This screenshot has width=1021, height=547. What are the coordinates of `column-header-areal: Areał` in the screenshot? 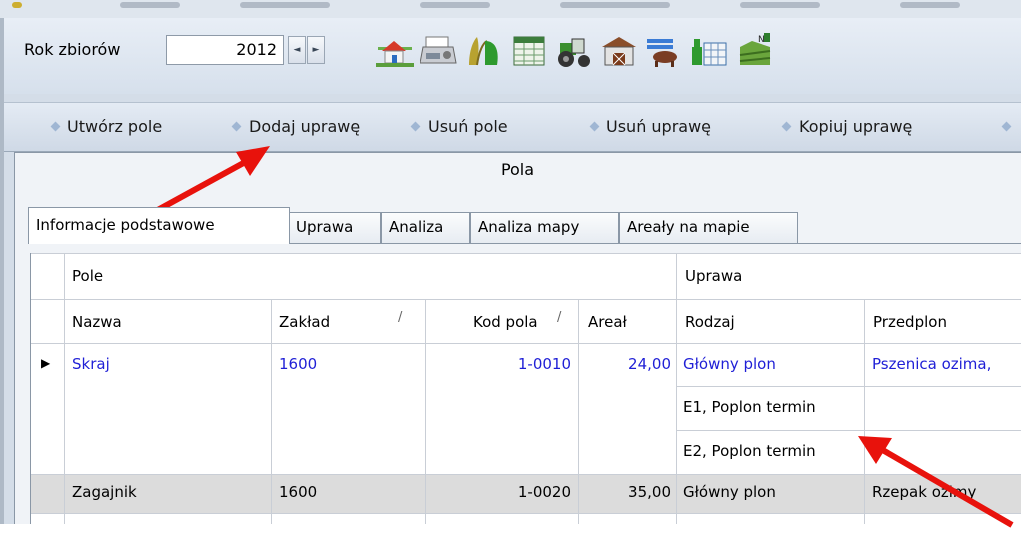 It's located at (607, 322).